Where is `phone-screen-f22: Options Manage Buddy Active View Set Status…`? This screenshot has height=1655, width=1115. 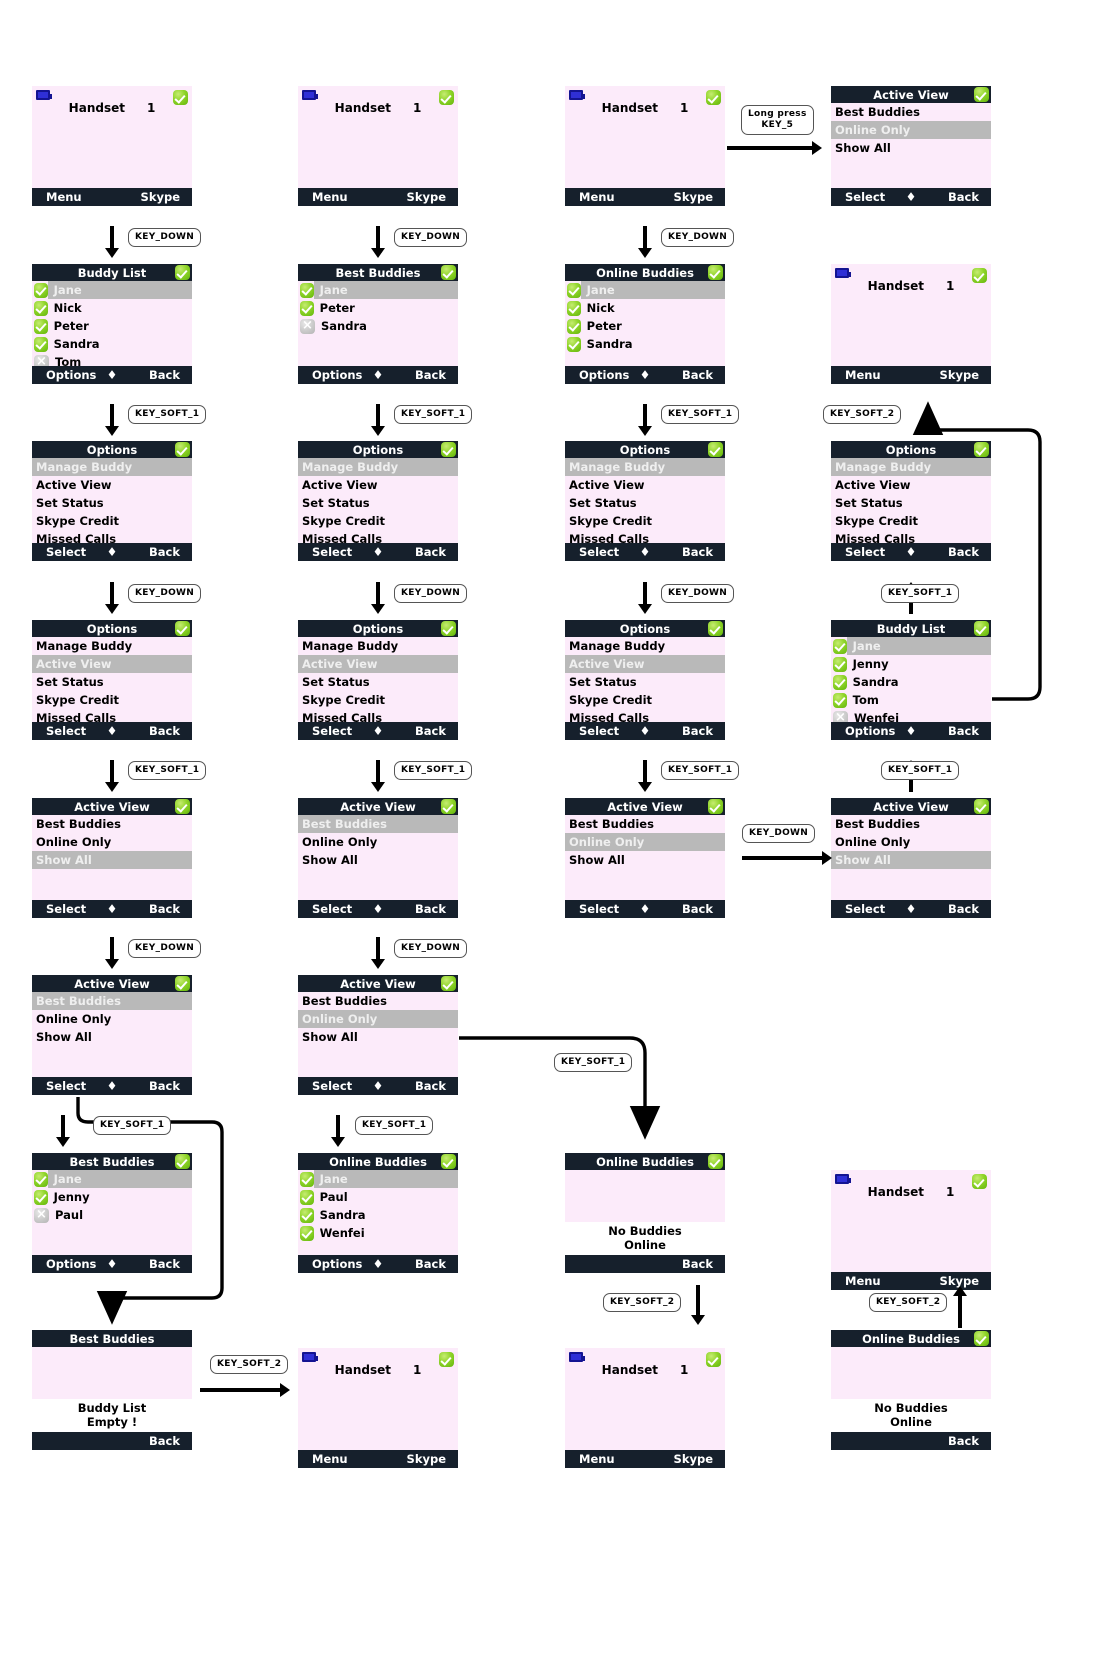
phone-screen-f22: Options Manage Buddy Active View Set Status… is located at coordinates (645, 501).